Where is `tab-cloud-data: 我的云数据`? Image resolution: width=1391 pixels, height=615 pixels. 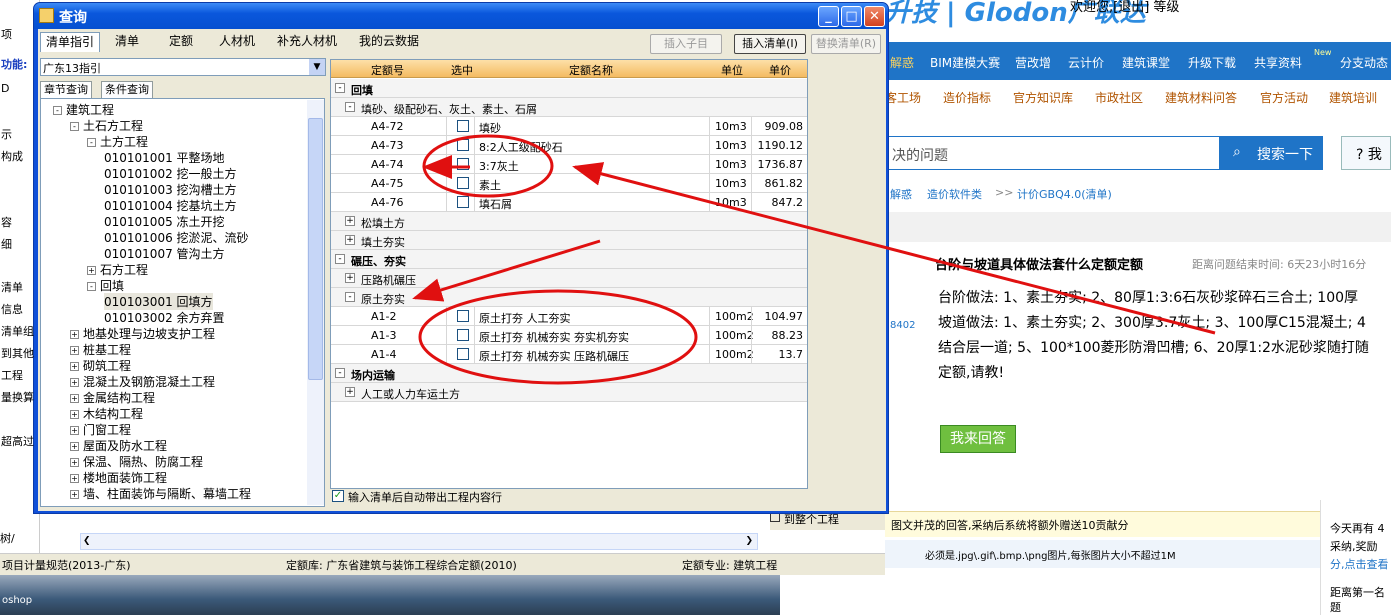
tab-cloud-data: 我的云数据 is located at coordinates (389, 42).